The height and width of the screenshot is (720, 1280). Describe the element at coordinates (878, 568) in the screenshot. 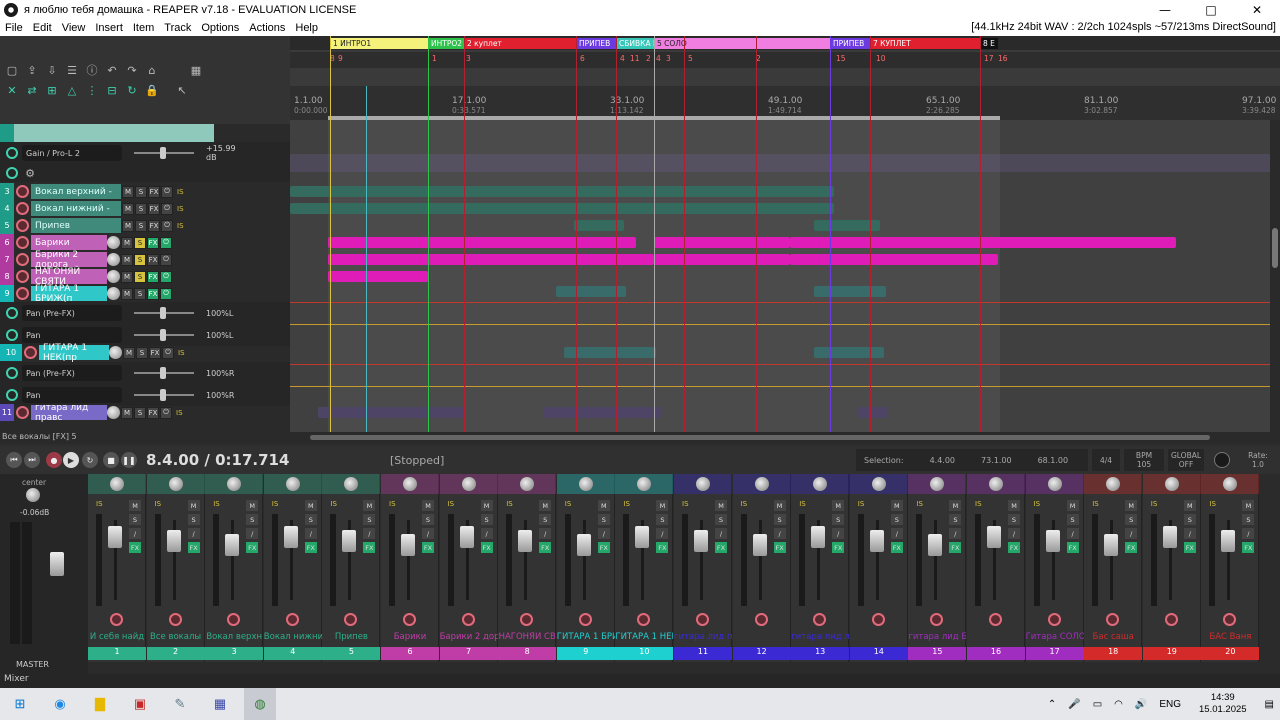

I see `mixer-strip: IS M S / FX 14` at that location.